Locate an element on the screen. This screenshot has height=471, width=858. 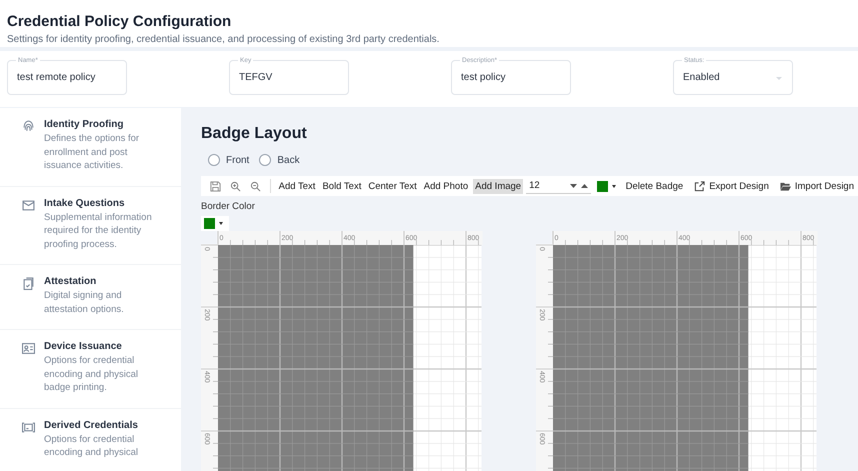
mail-icon is located at coordinates (28, 205).